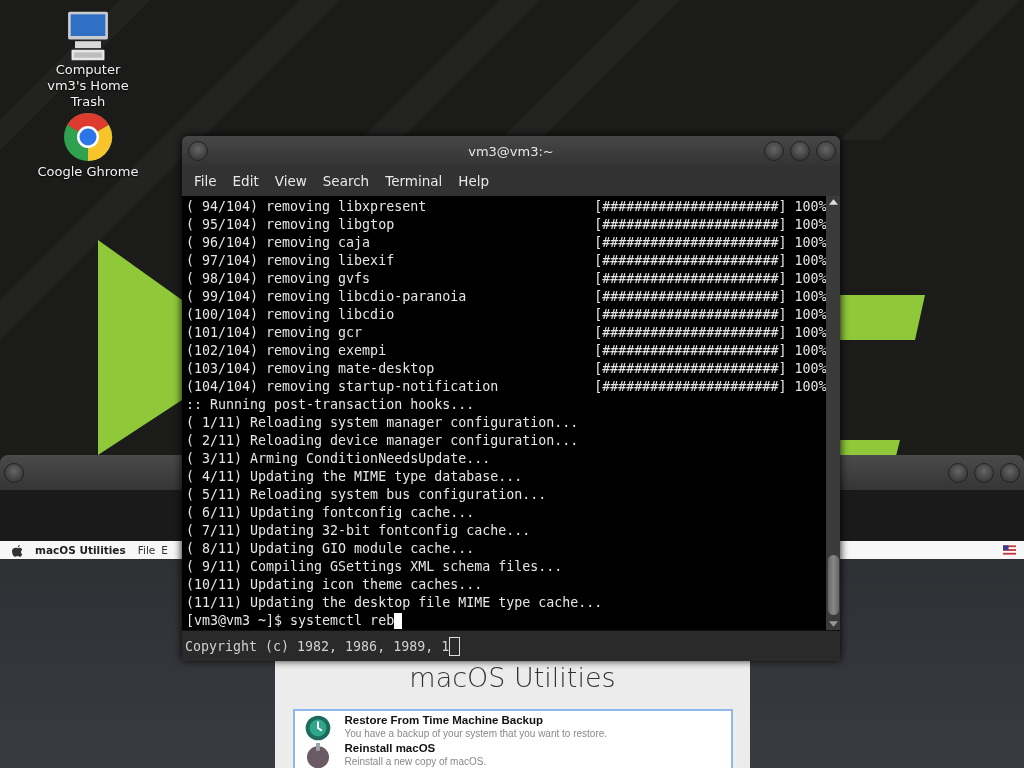  Describe the element at coordinates (476, 720) in the screenshot. I see `option-title: Restore From Time Machine Backup` at that location.